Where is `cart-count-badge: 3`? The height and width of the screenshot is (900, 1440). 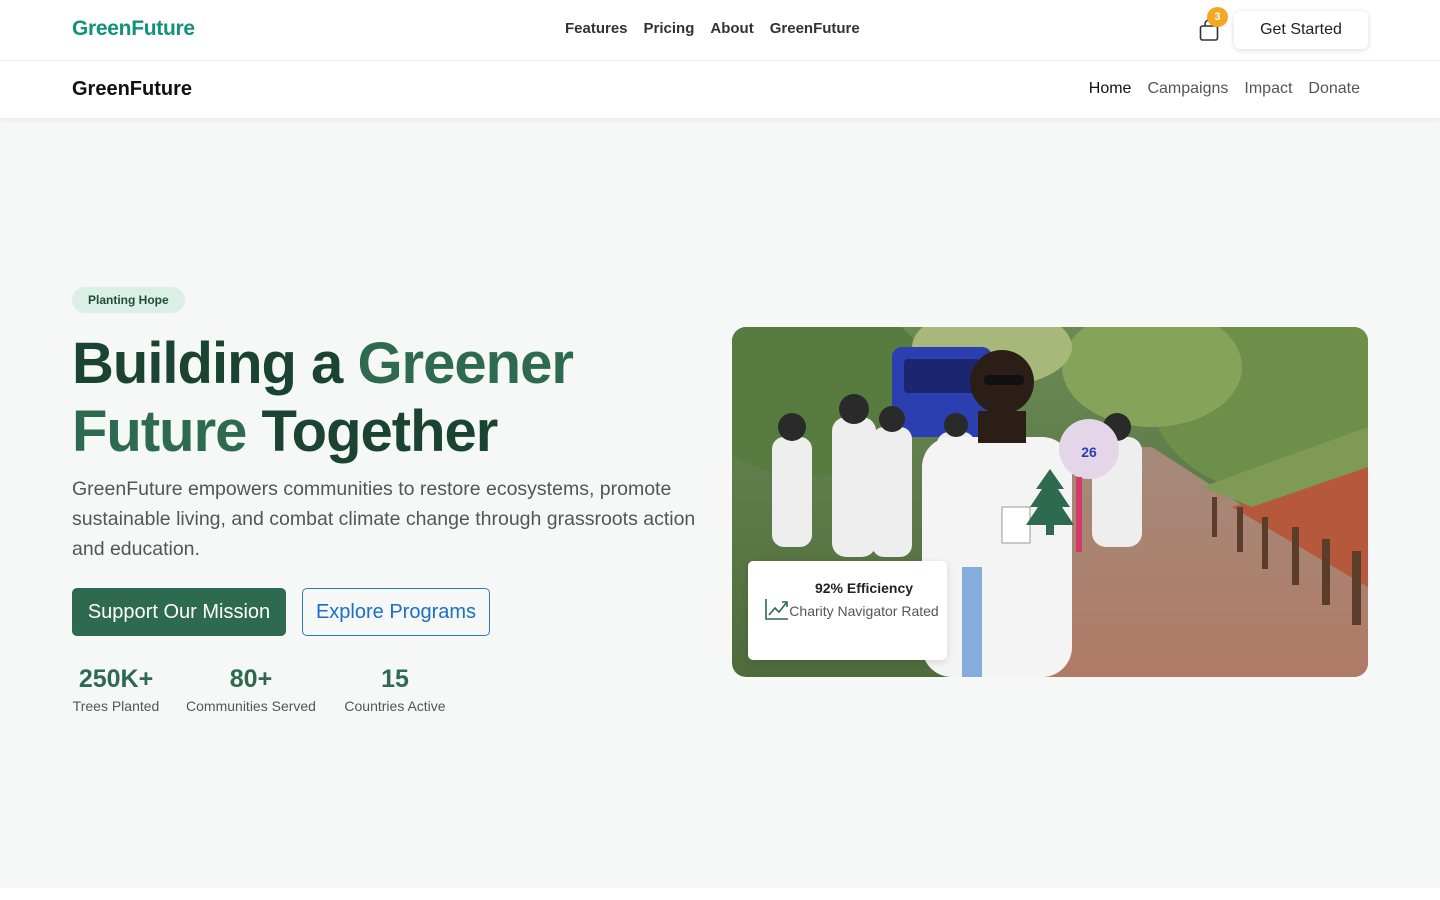 cart-count-badge: 3 is located at coordinates (1217, 17).